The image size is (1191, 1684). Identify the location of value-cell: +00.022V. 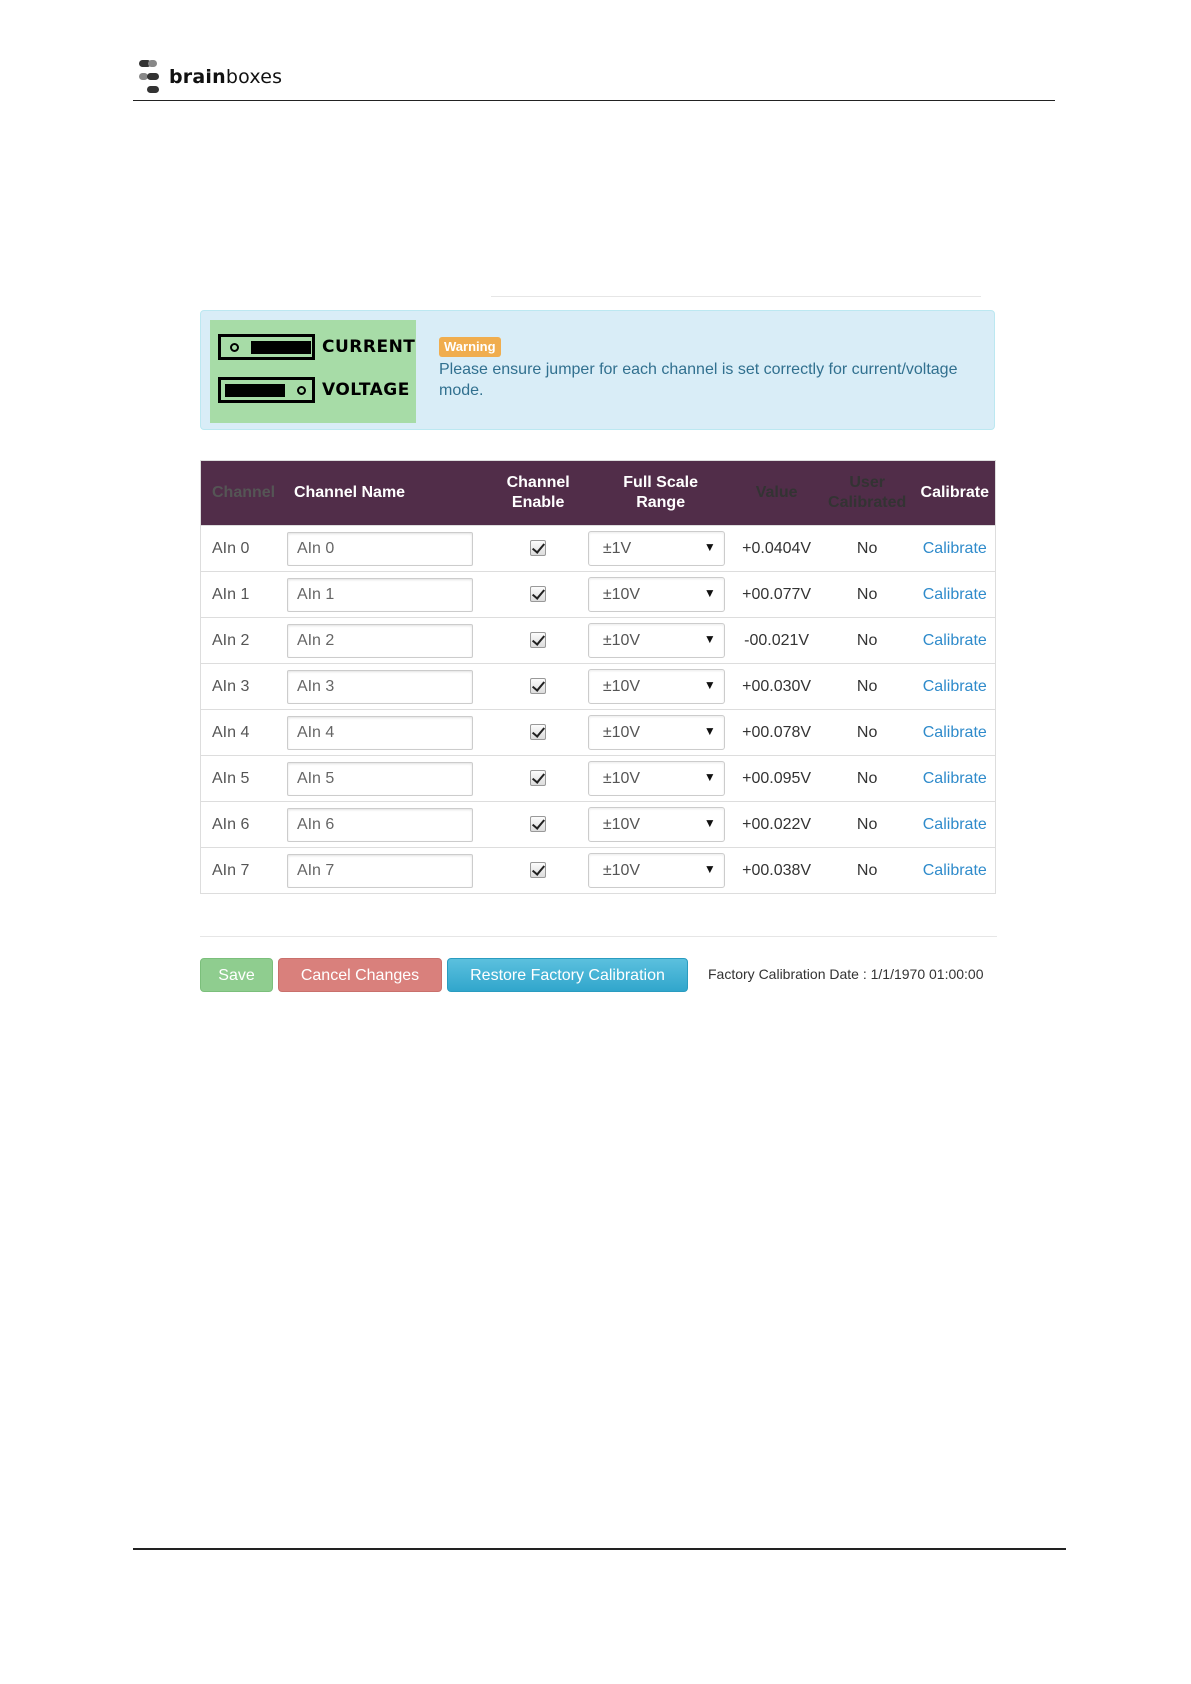
(776, 824).